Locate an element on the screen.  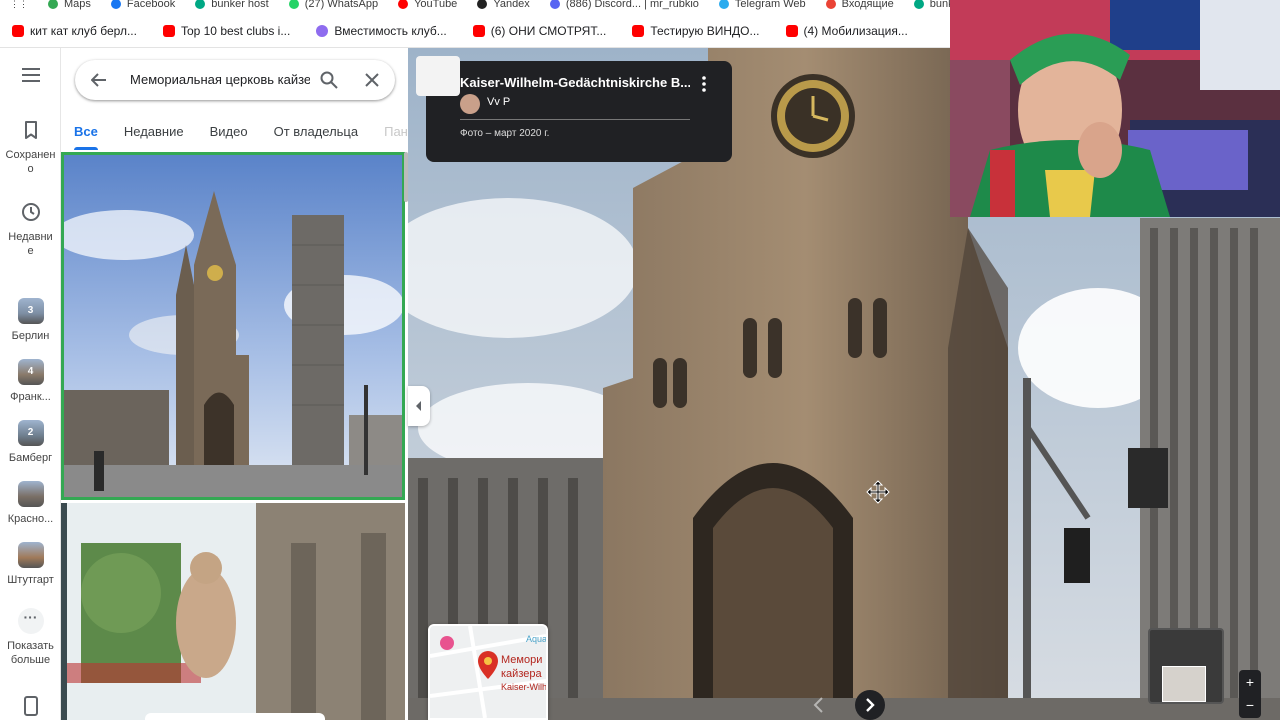
bookmark-item: Yandex is located at coordinates (503, 5).